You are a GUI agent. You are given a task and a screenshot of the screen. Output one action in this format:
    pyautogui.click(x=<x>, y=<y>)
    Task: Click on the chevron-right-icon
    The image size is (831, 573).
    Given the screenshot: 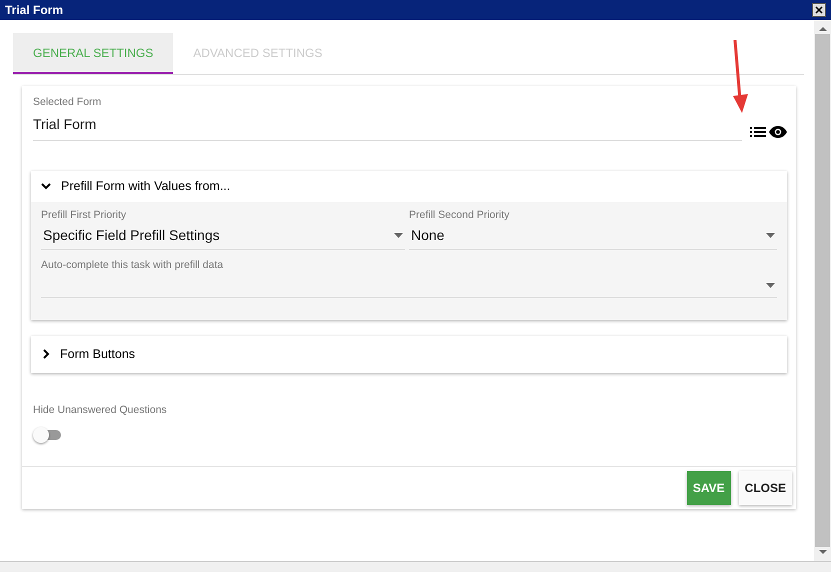 What is the action you would take?
    pyautogui.click(x=46, y=354)
    